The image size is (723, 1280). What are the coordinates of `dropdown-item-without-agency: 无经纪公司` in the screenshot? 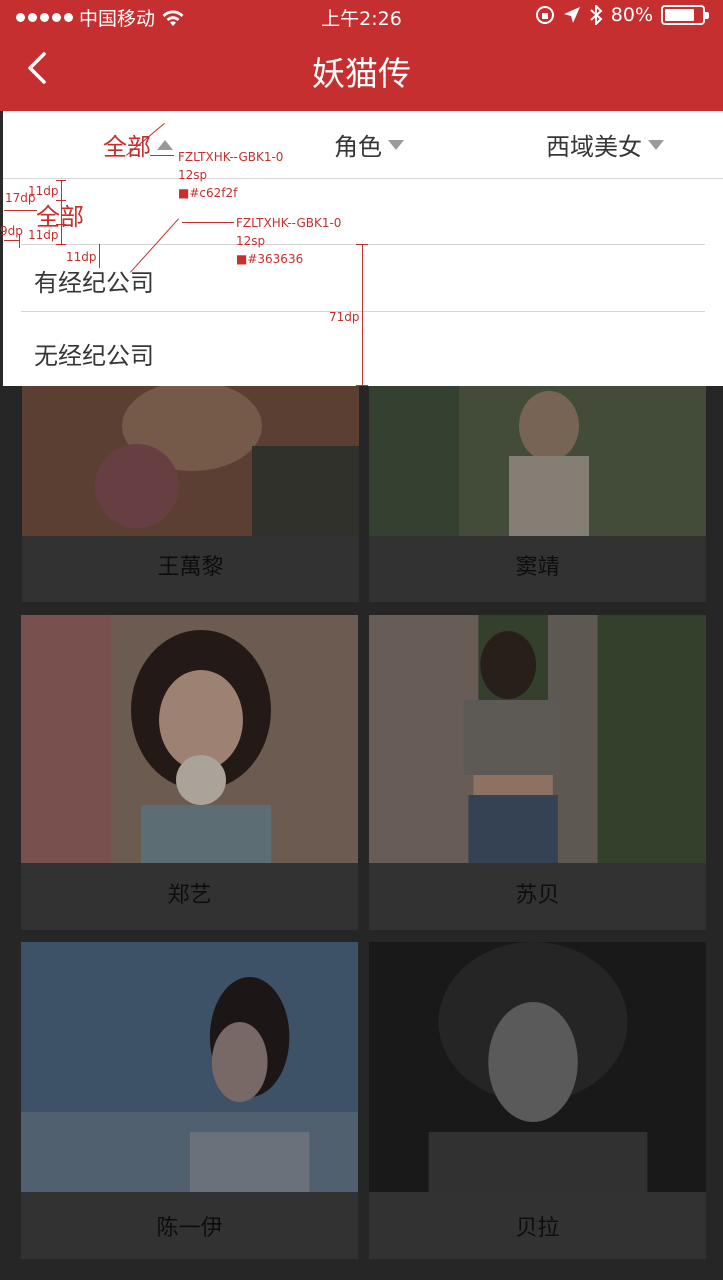 It's located at (94, 353).